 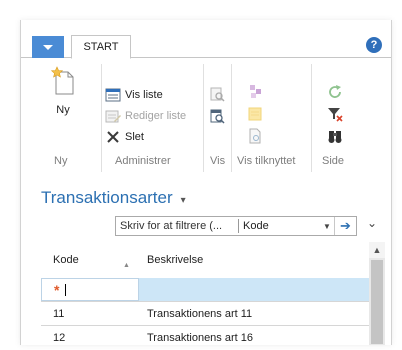 I want to click on table-row: 11 Transaktionens art 11, so click(x=205, y=314).